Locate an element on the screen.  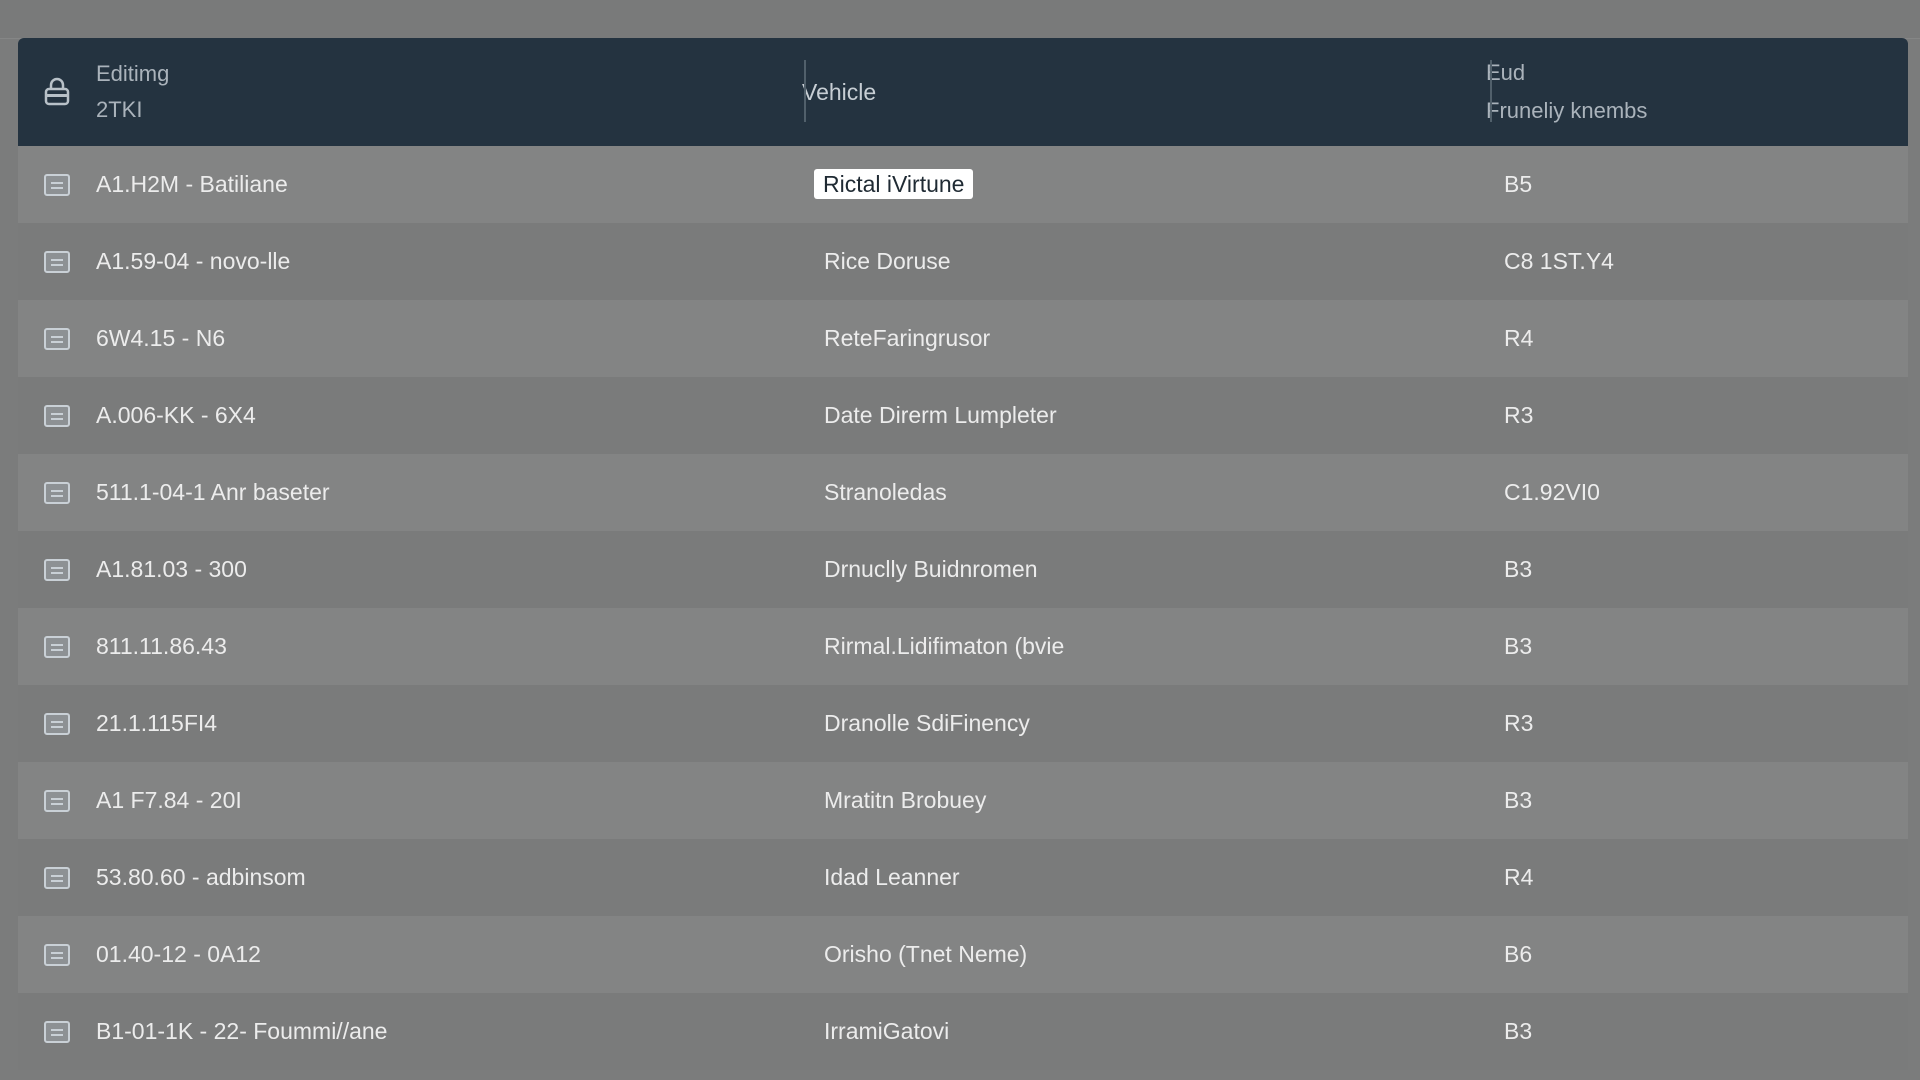
row-code: A1.H2M - Batiliane is located at coordinates (192, 184).